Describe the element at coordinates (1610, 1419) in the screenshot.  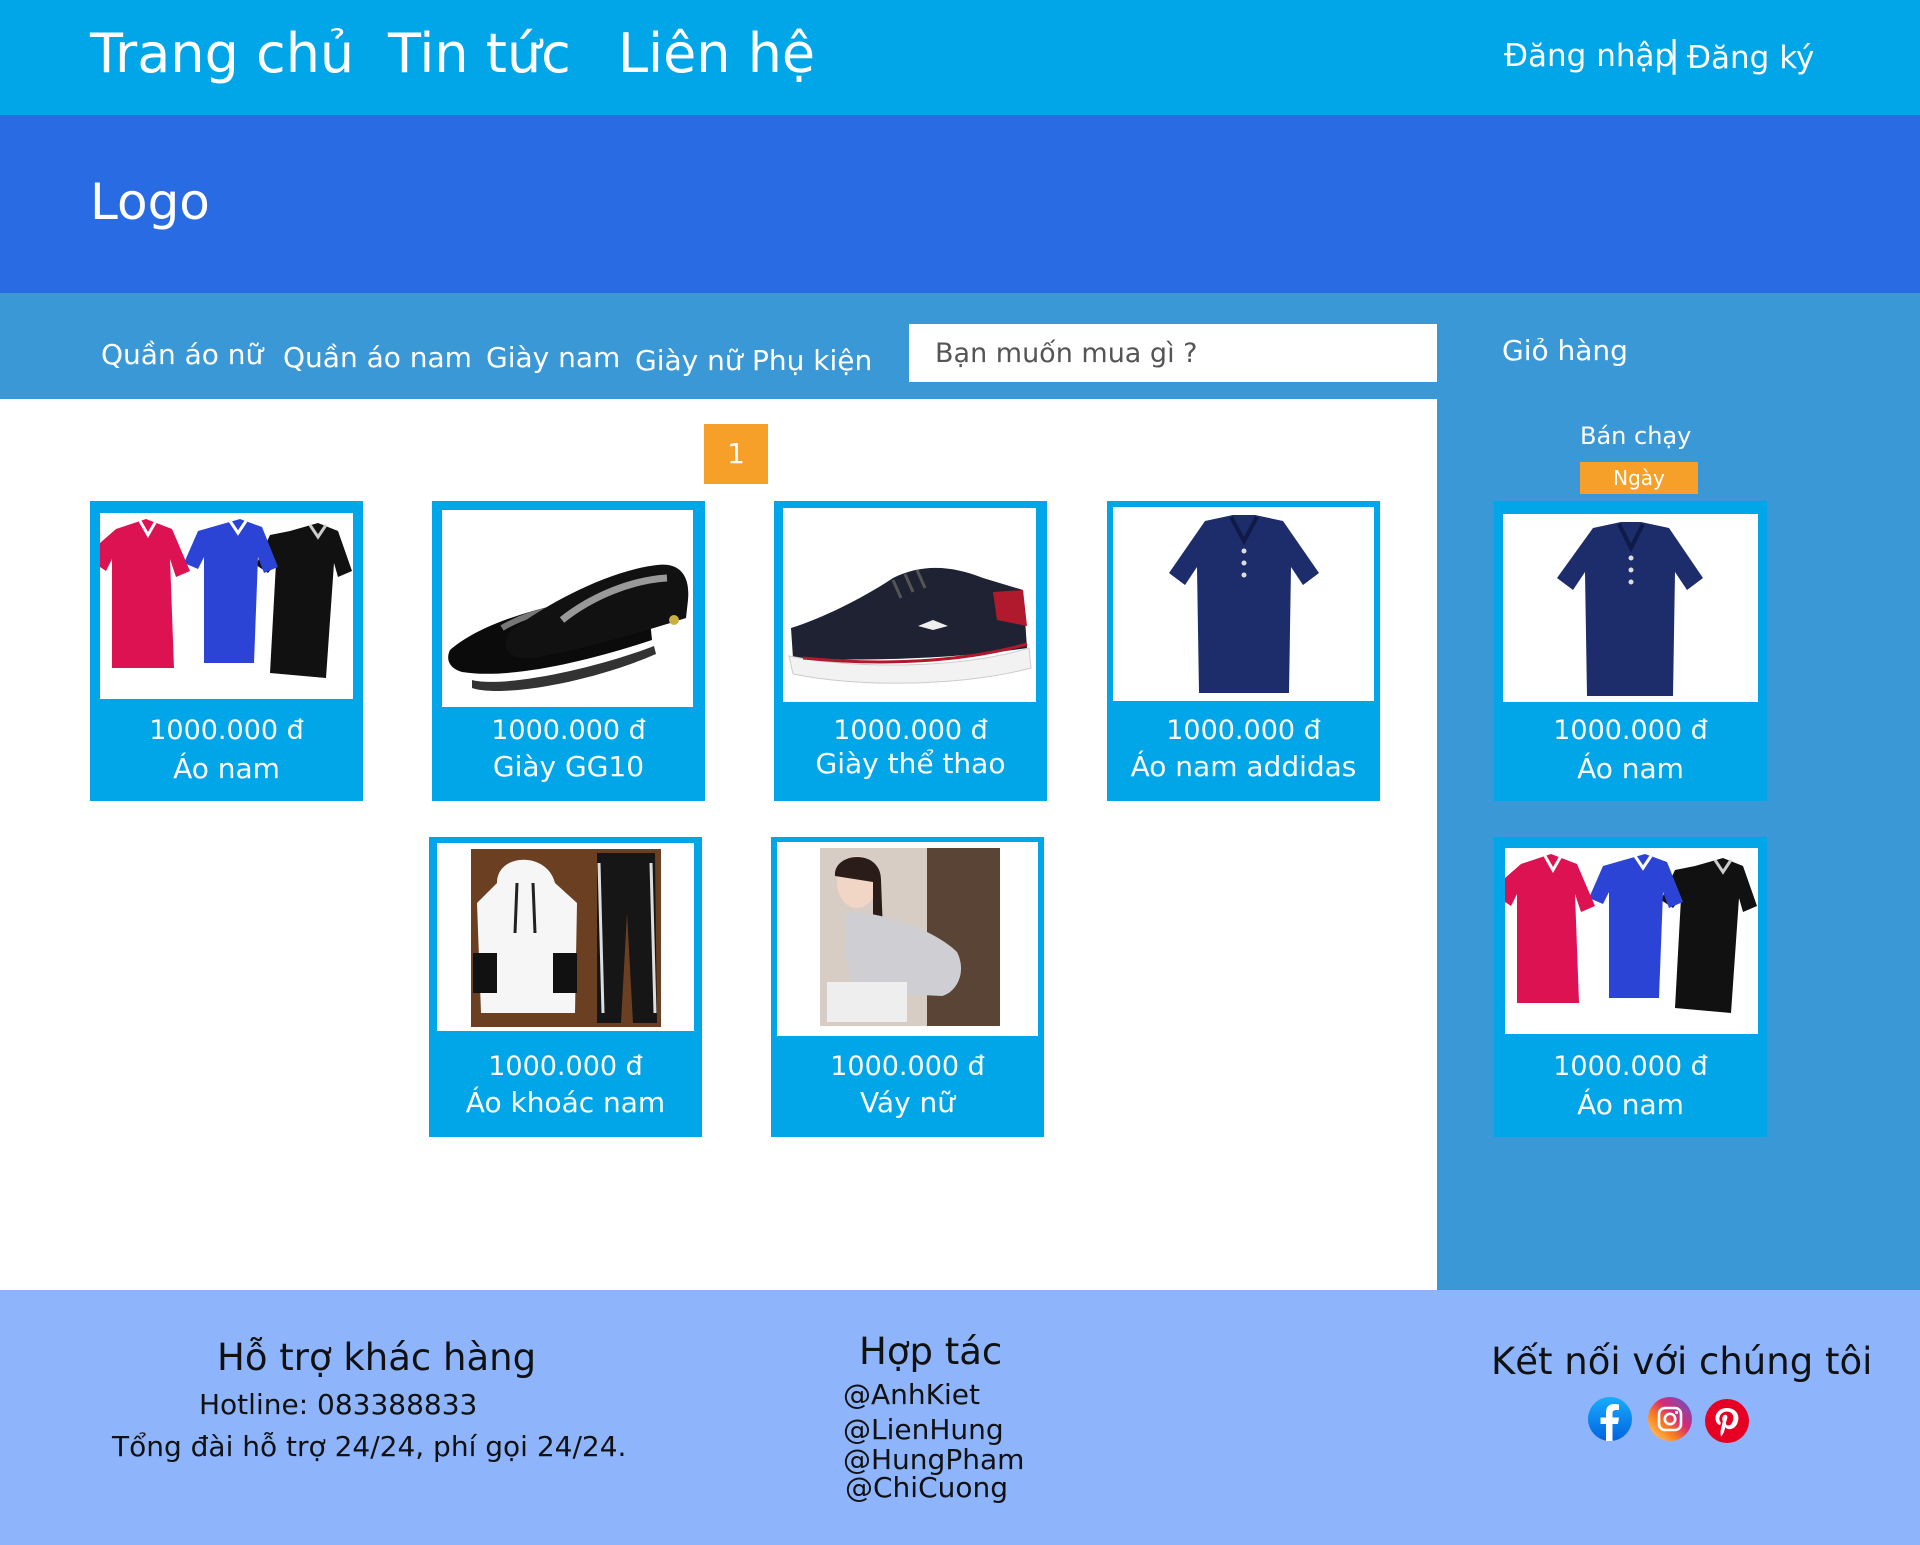
I see `facebook-icon` at that location.